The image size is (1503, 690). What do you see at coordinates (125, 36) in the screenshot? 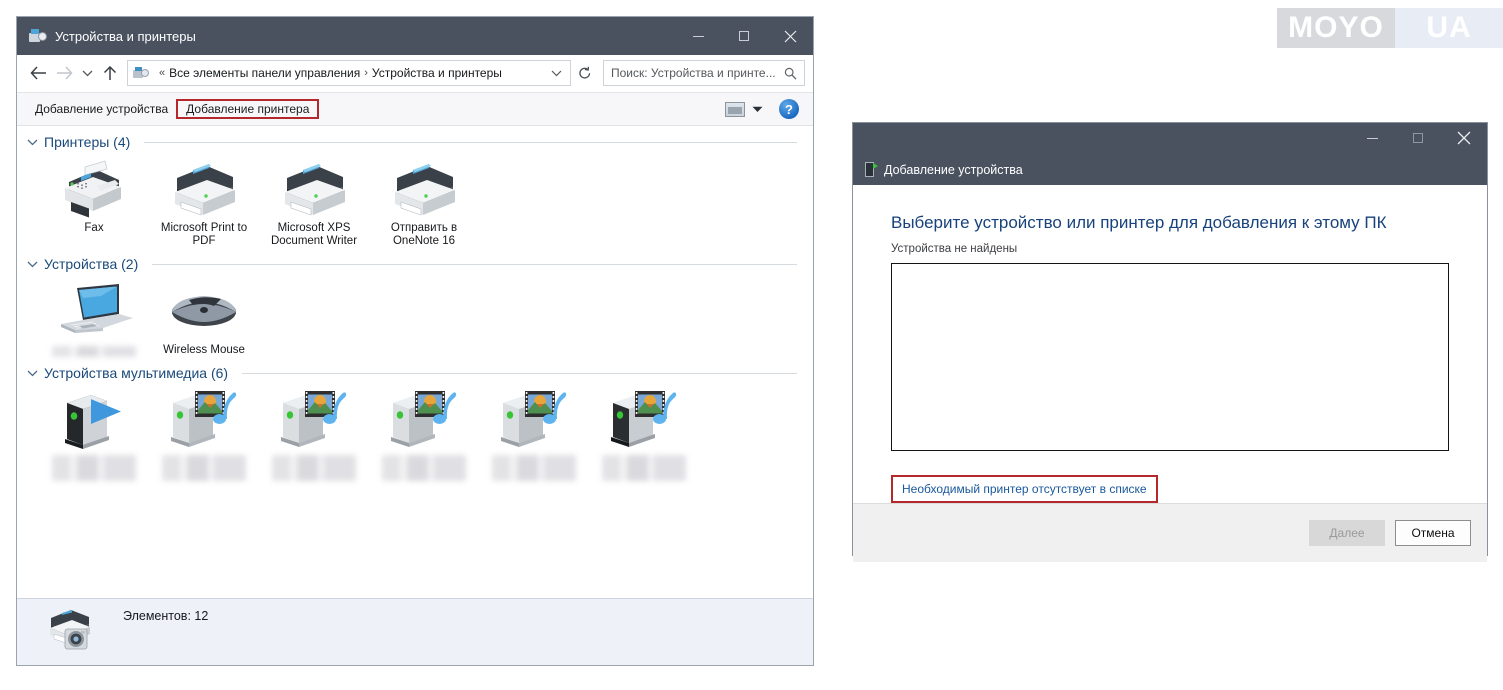
I see `window-title: Устройства и принтеры` at bounding box center [125, 36].